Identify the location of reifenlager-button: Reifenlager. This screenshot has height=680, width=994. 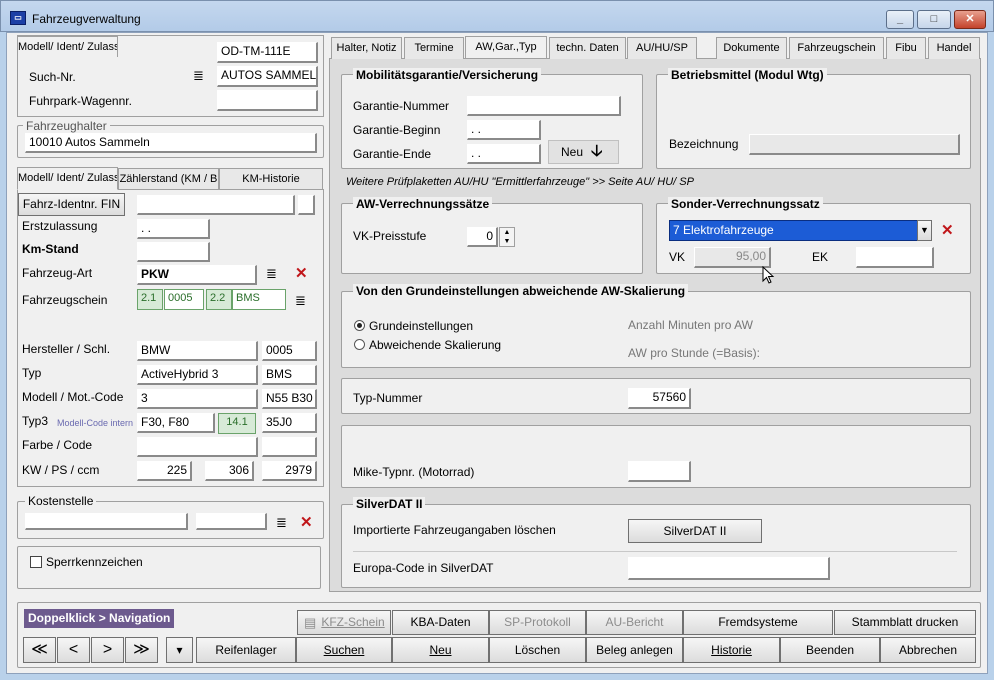
(246, 650).